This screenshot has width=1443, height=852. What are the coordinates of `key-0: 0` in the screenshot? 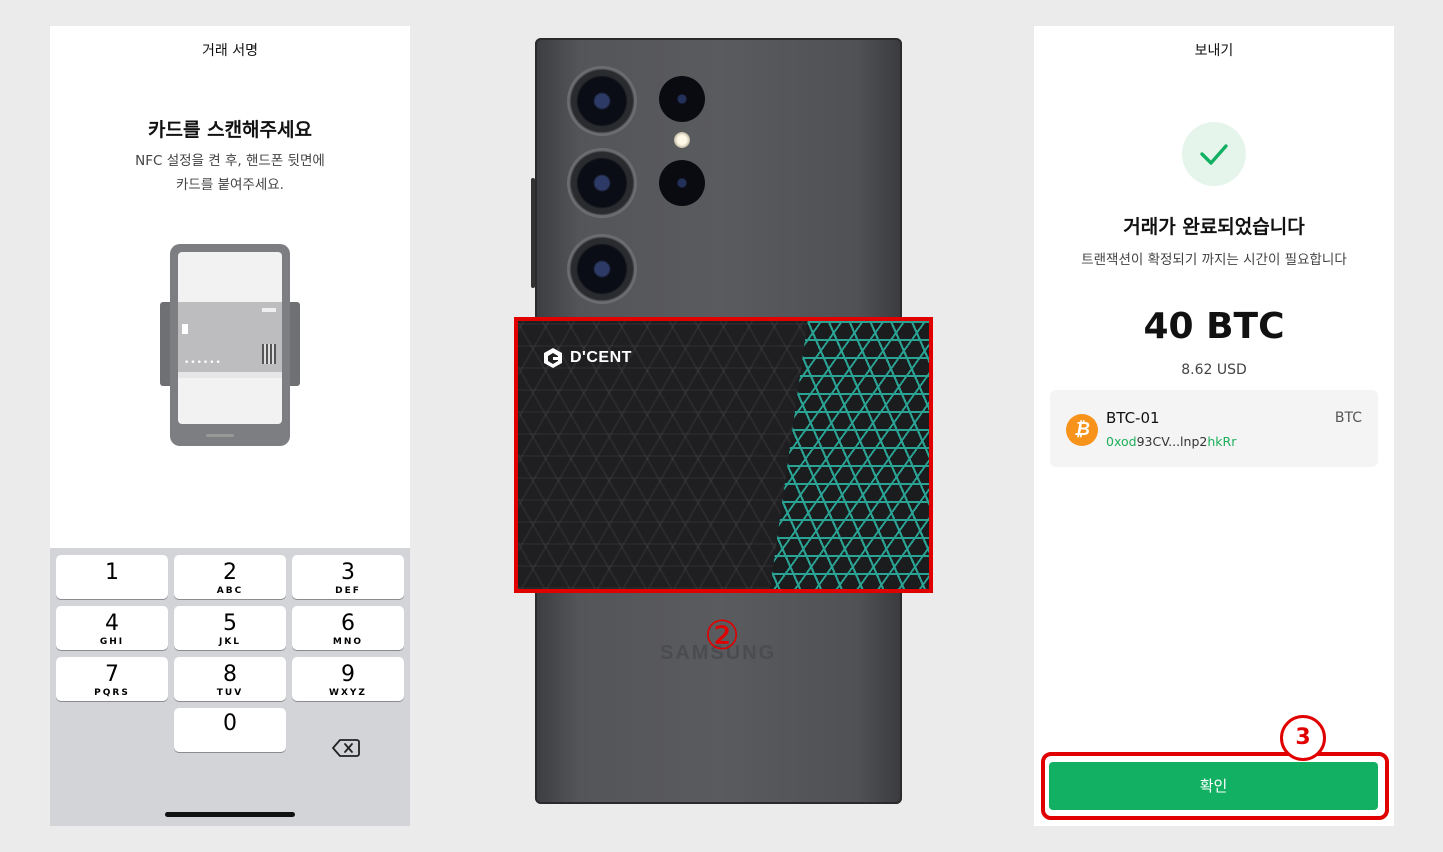 It's located at (230, 730).